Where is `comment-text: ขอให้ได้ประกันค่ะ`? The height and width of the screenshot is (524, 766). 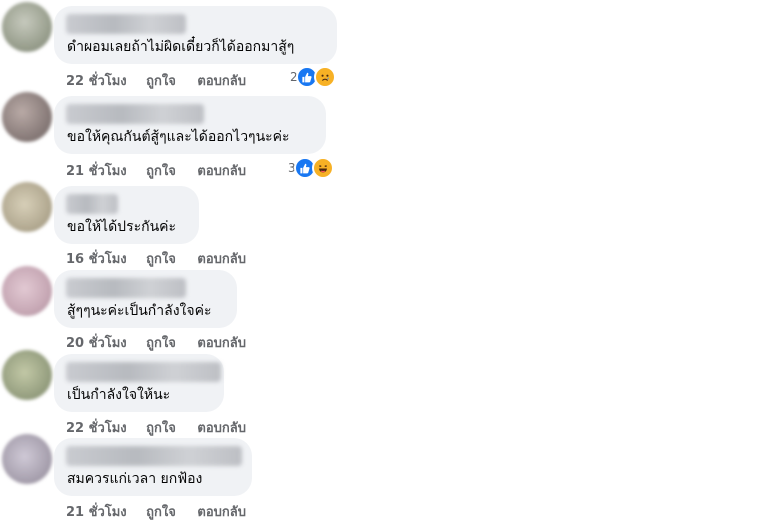 comment-text: ขอให้ได้ประกันค่ะ is located at coordinates (122, 227).